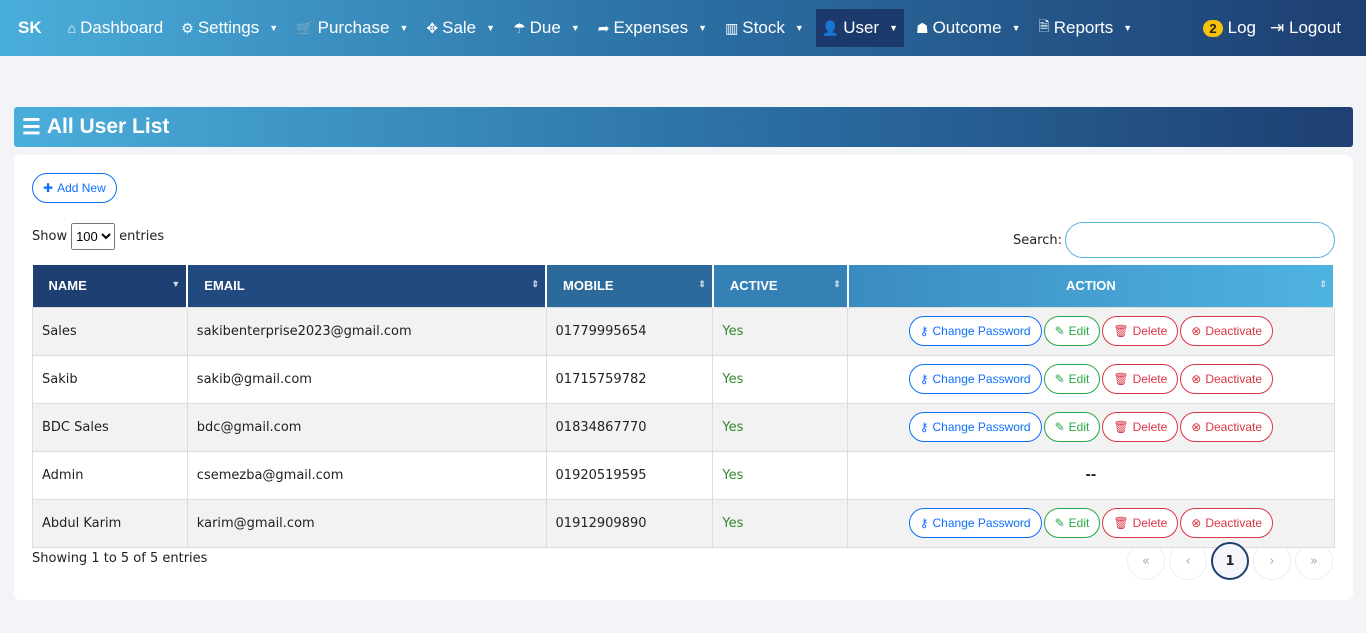 The height and width of the screenshot is (633, 1366). What do you see at coordinates (603, 27) in the screenshot?
I see `share-icon: ➦` at bounding box center [603, 27].